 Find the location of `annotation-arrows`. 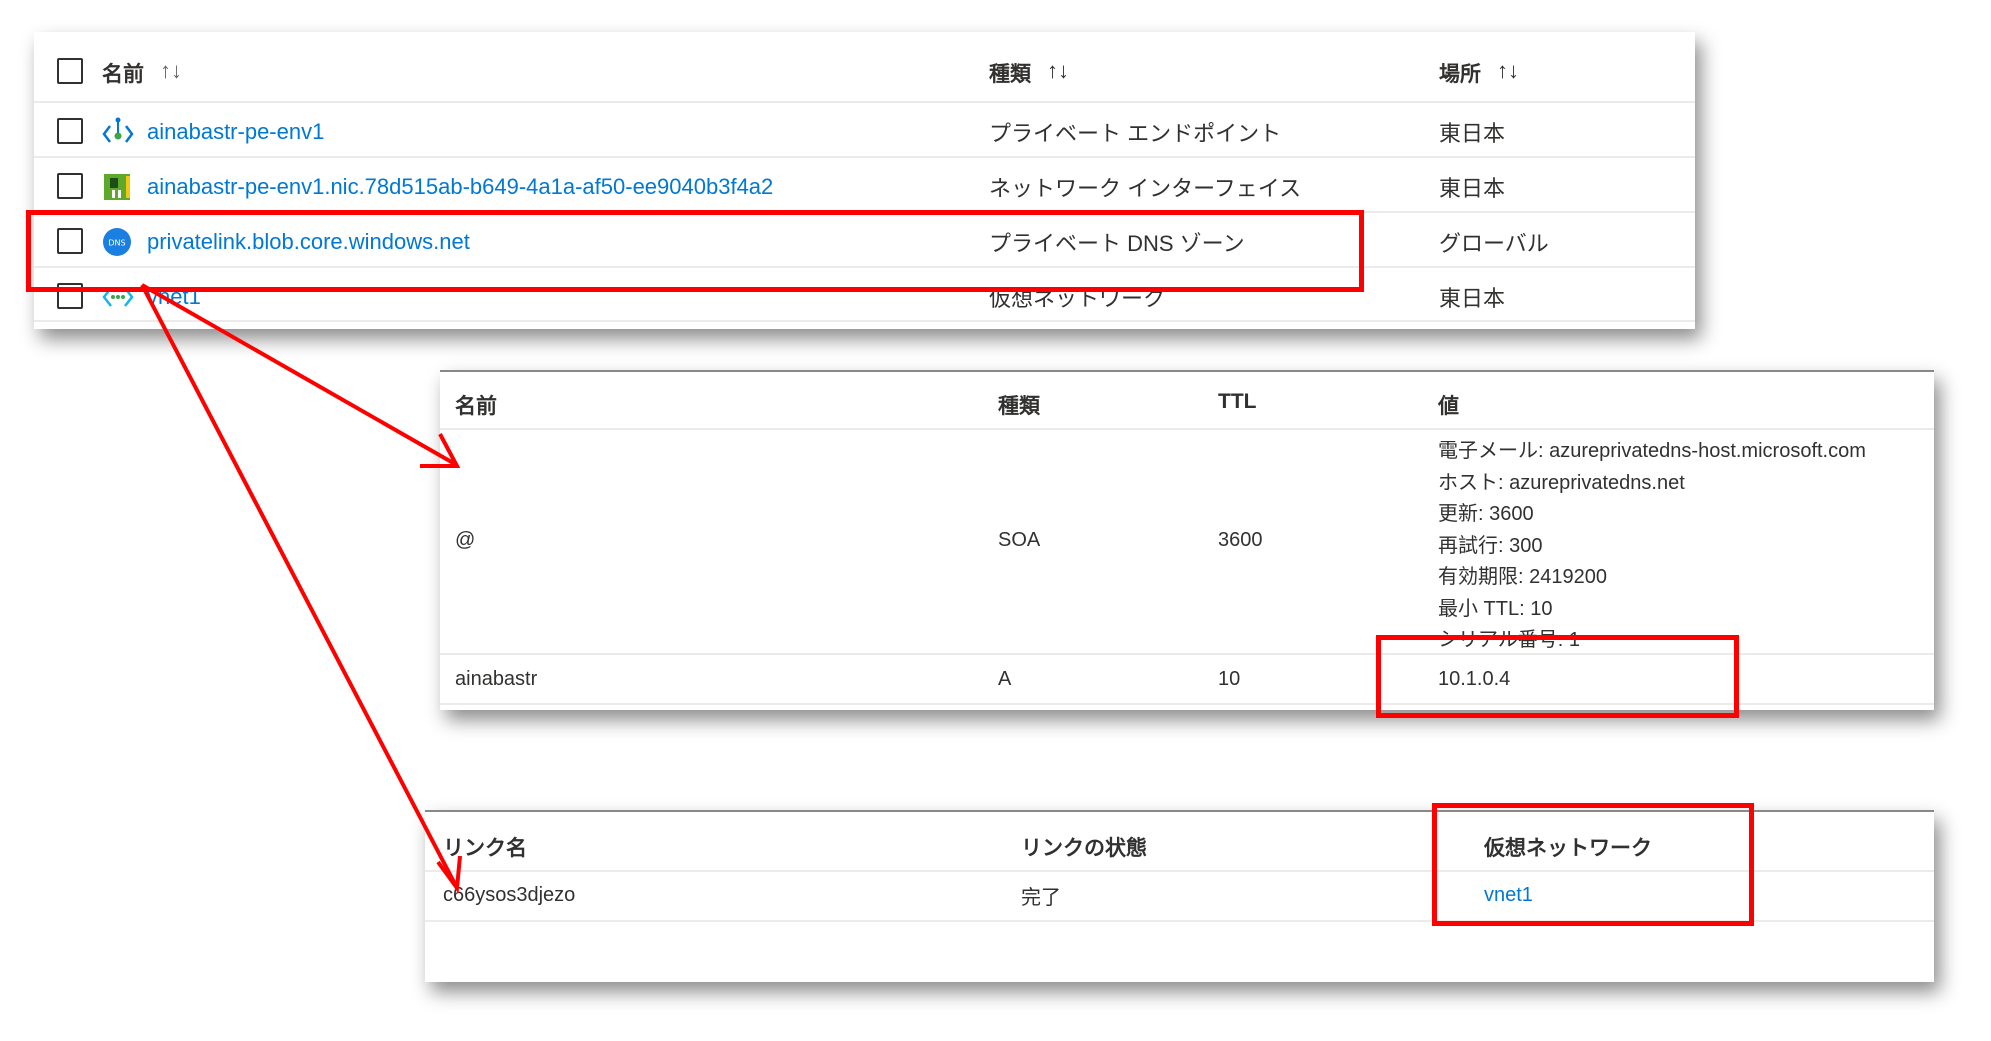

annotation-arrows is located at coordinates (301, 588).